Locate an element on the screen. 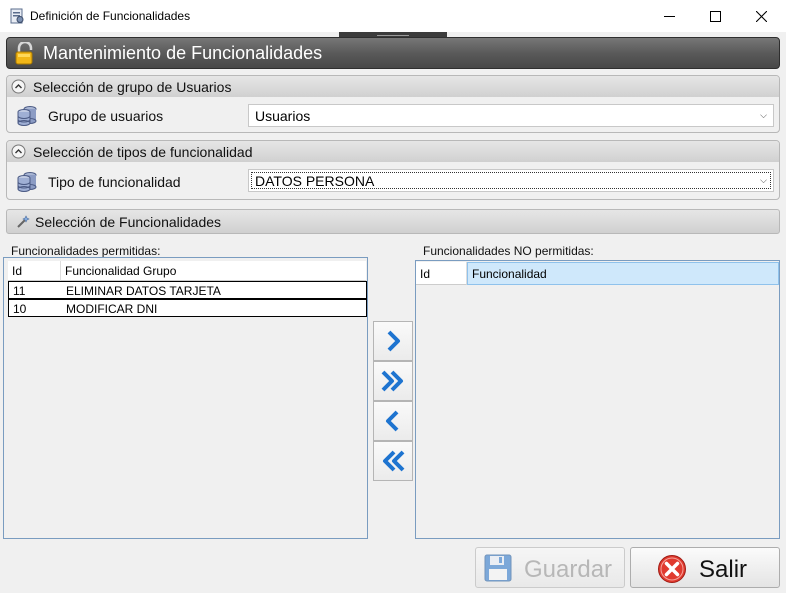 Image resolution: width=786 pixels, height=593 pixels. functionalities-section-title: Selección de Funcionalidades is located at coordinates (128, 222).